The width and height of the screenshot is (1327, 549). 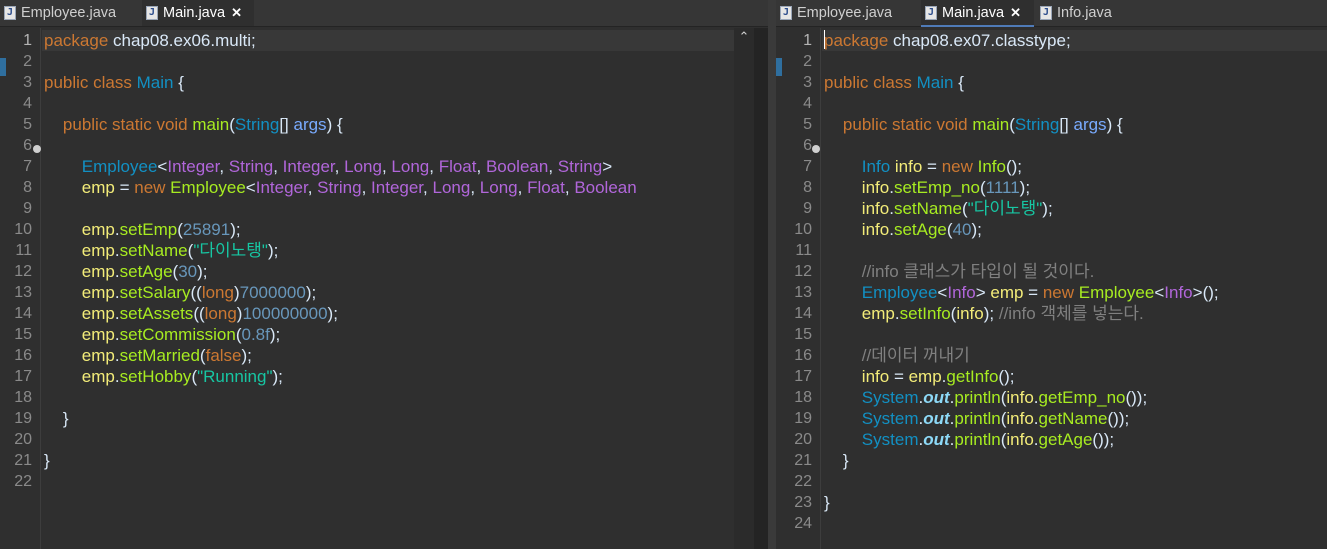 What do you see at coordinates (807, 61) in the screenshot?
I see `line-number: 2` at bounding box center [807, 61].